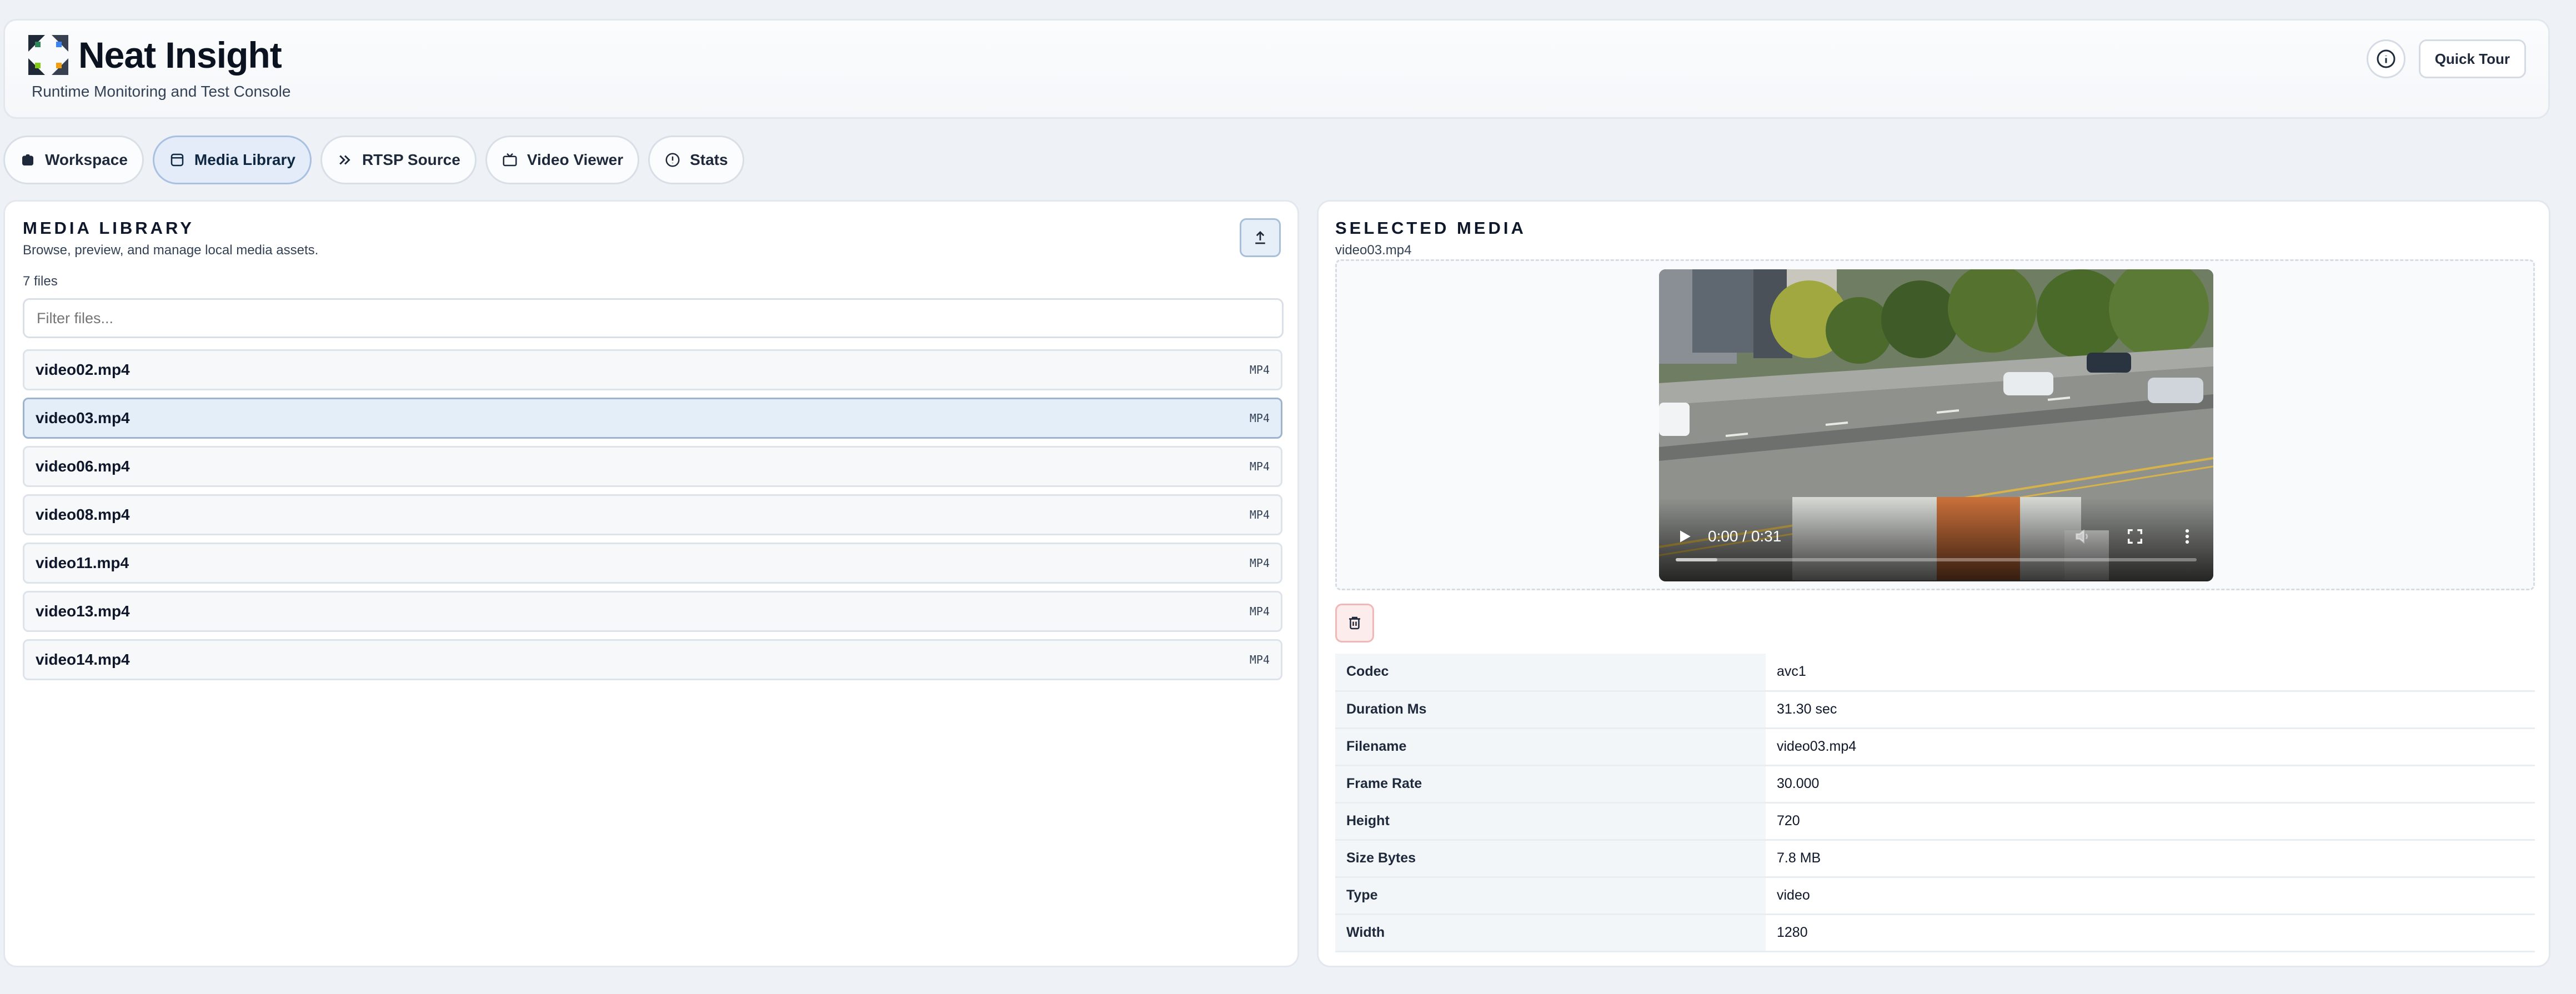 This screenshot has width=2576, height=994. I want to click on brand: Neat Insight, so click(155, 55).